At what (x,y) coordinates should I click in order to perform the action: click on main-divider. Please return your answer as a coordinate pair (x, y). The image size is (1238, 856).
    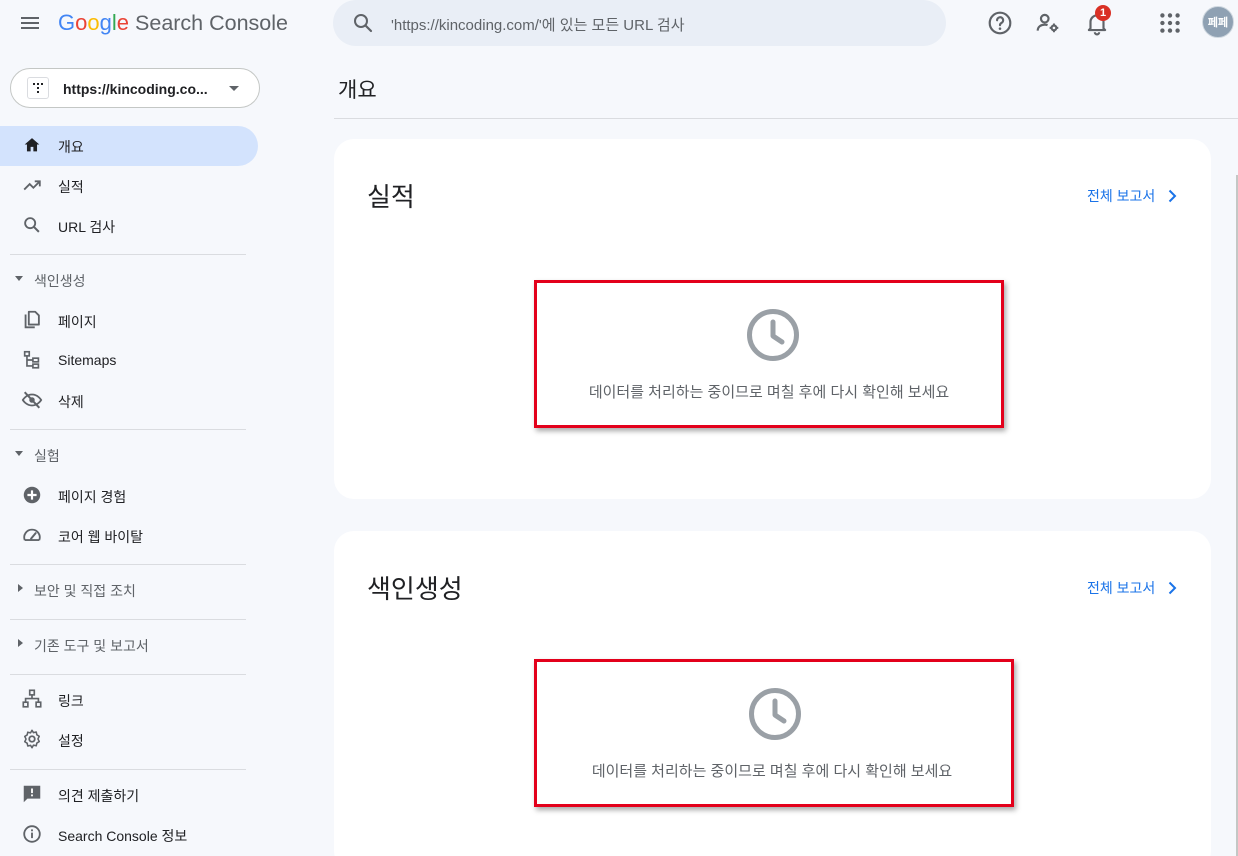
    Looking at the image, I should click on (786, 118).